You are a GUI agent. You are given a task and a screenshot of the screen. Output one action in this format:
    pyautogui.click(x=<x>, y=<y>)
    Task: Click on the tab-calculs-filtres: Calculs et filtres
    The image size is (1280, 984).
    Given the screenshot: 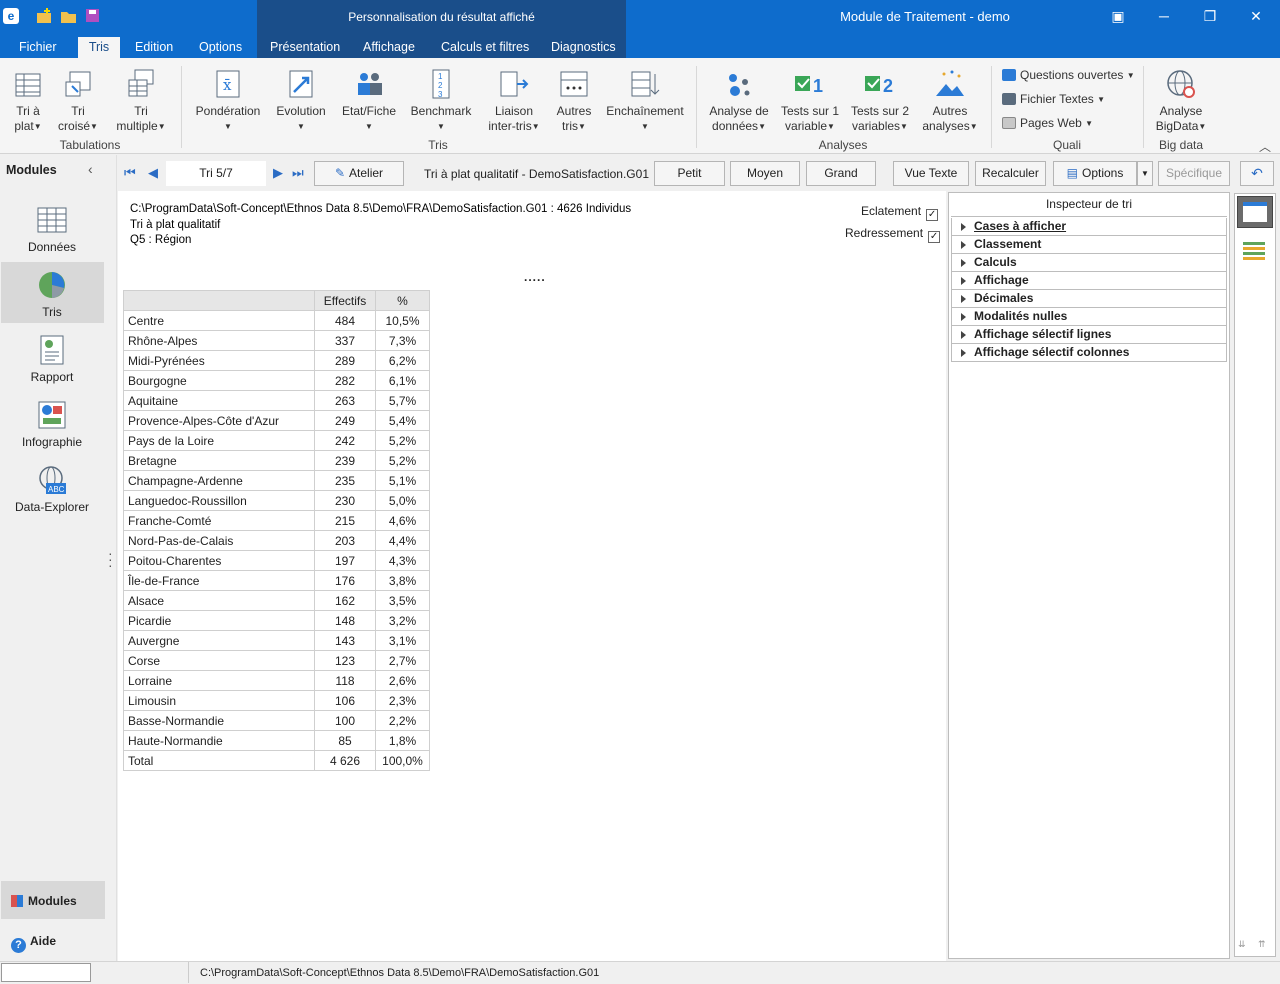 What is the action you would take?
    pyautogui.click(x=485, y=47)
    